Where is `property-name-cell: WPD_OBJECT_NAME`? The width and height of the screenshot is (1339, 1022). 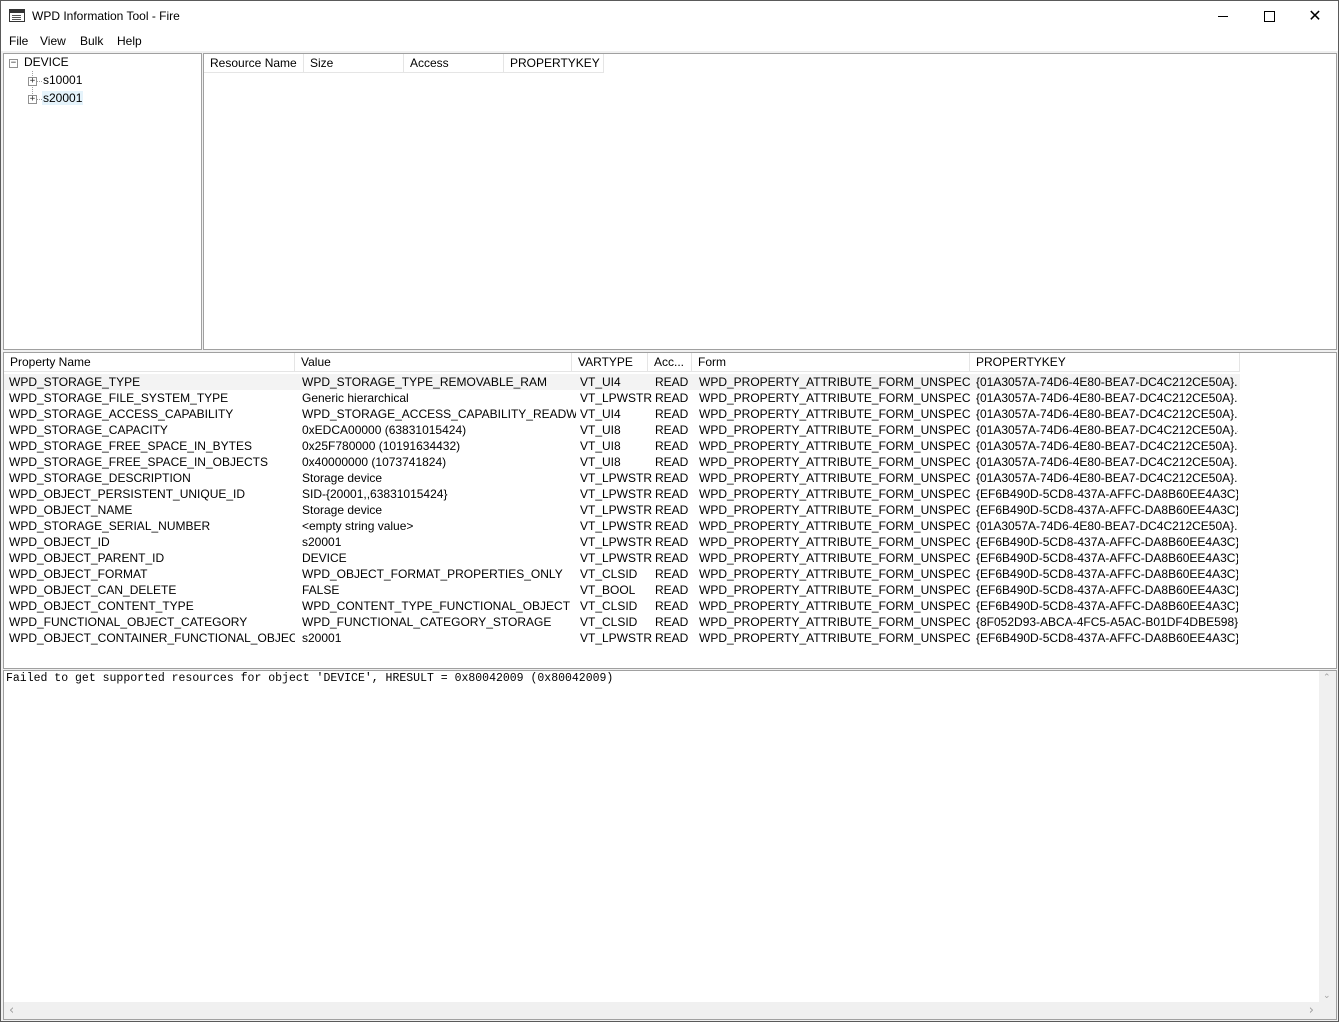
property-name-cell: WPD_OBJECT_NAME is located at coordinates (71, 510).